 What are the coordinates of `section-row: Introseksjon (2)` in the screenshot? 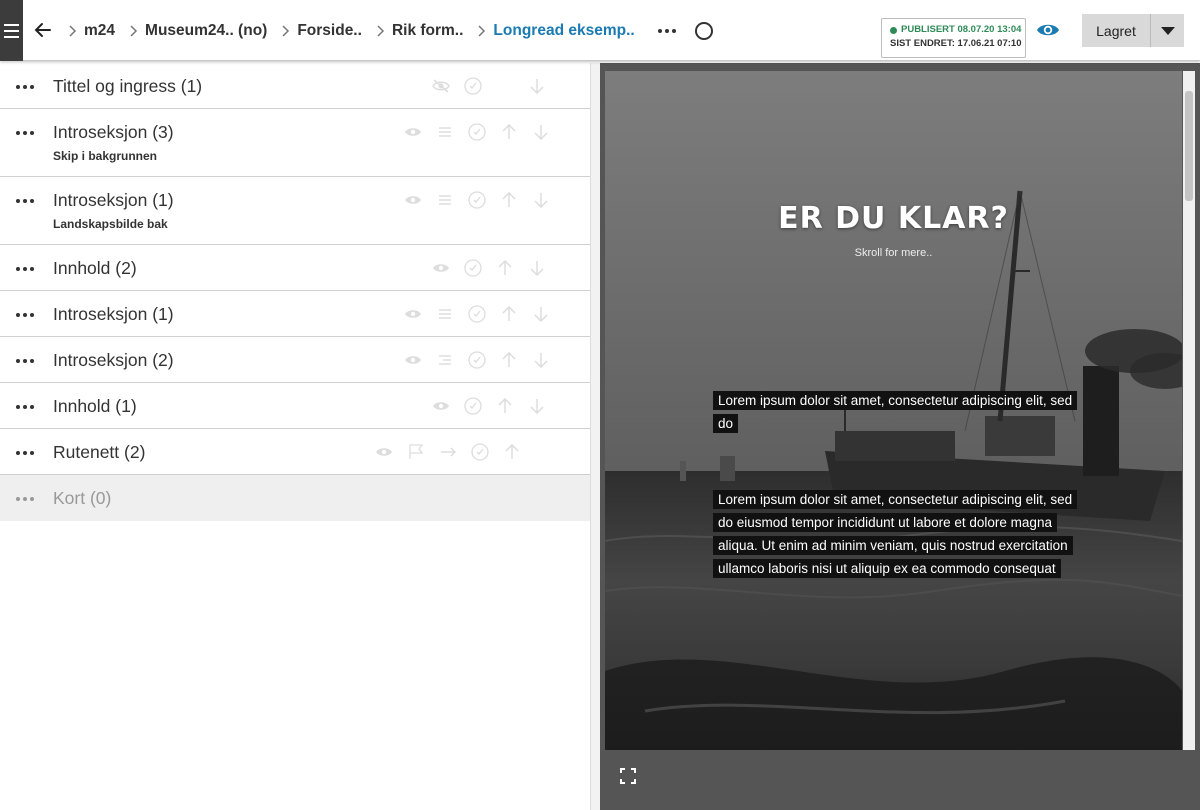 It's located at (295, 360).